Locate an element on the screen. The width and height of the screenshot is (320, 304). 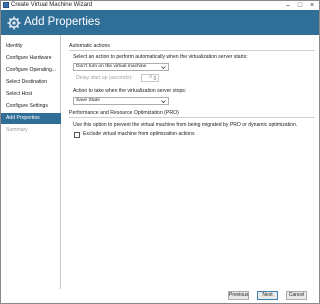
minimize-button: – is located at coordinates (288, 5).